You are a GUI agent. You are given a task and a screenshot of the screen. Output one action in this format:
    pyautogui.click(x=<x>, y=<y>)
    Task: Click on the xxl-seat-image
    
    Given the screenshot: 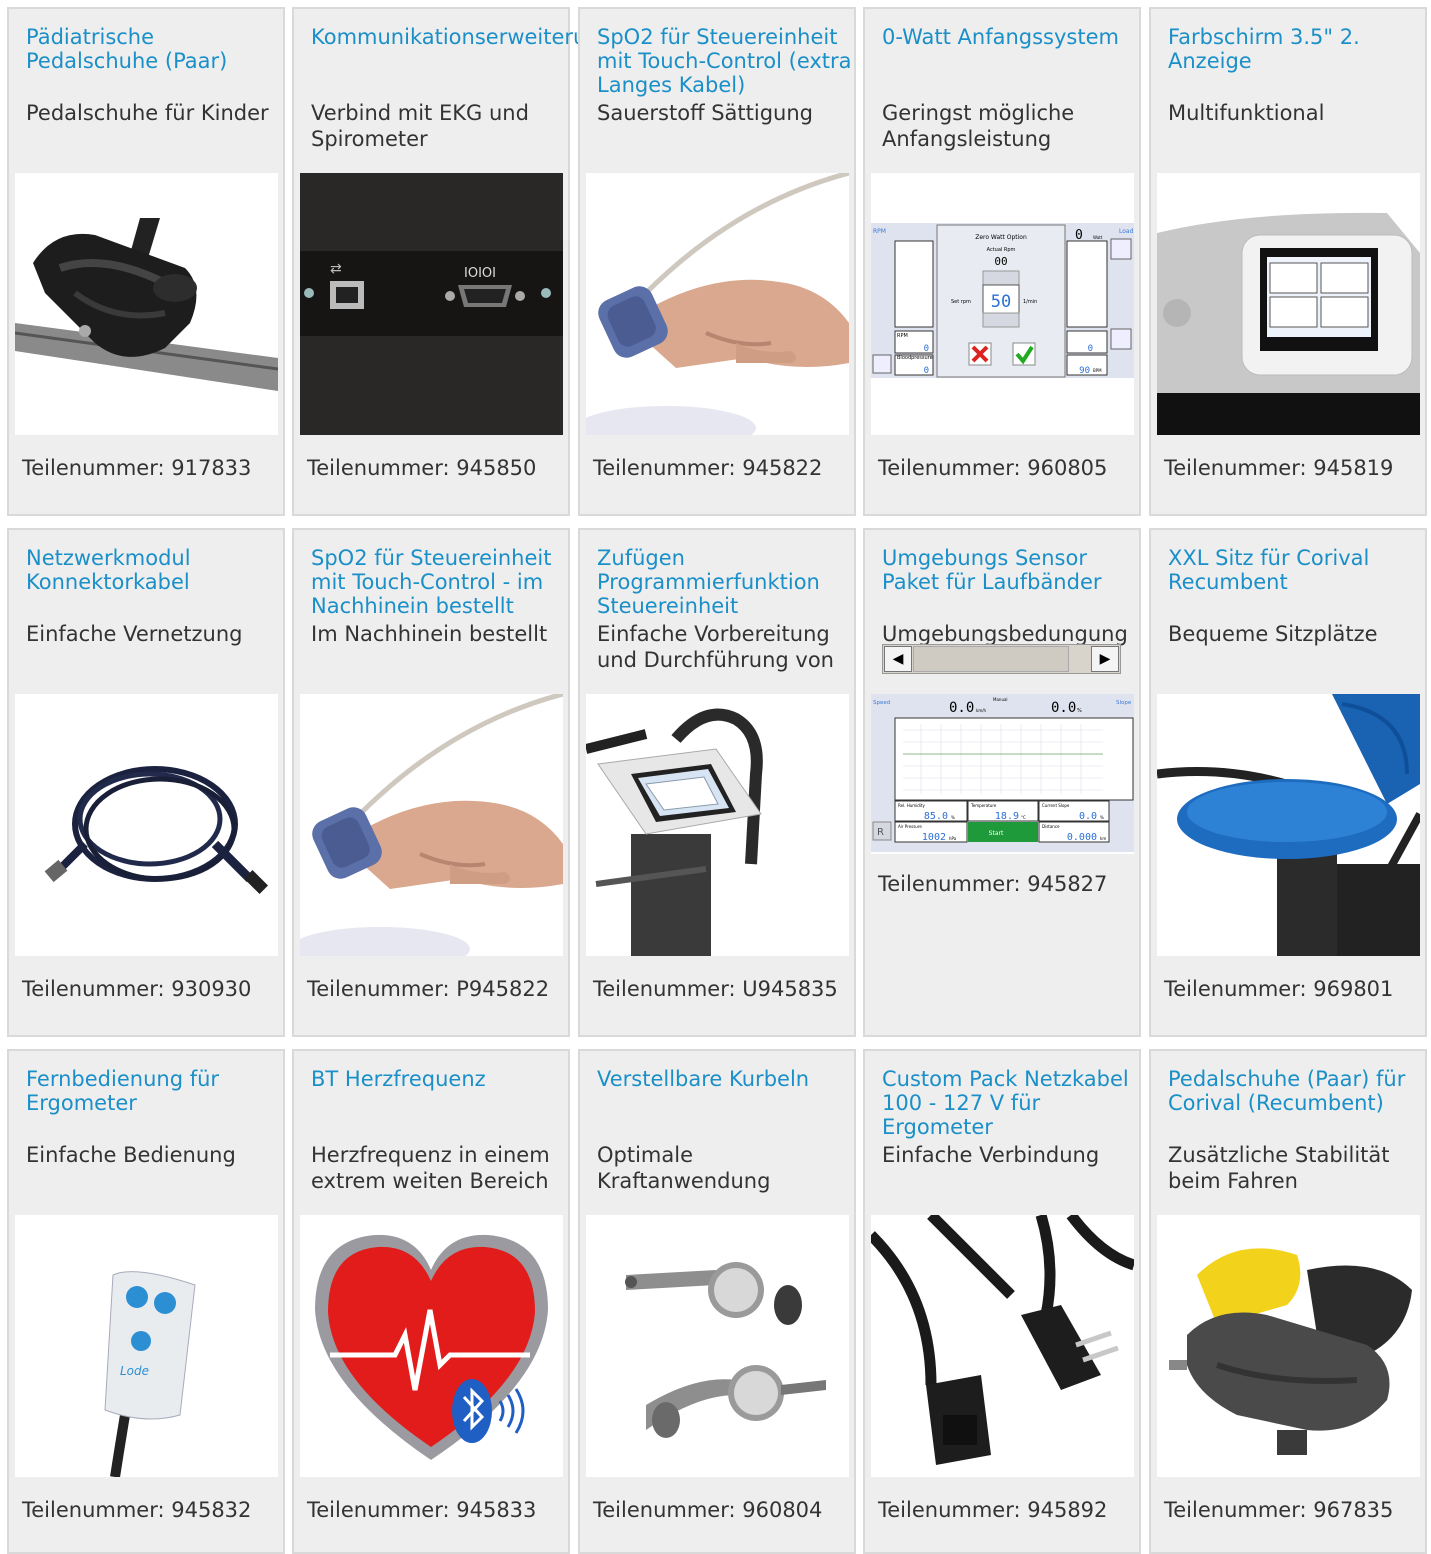 What is the action you would take?
    pyautogui.click(x=1288, y=825)
    